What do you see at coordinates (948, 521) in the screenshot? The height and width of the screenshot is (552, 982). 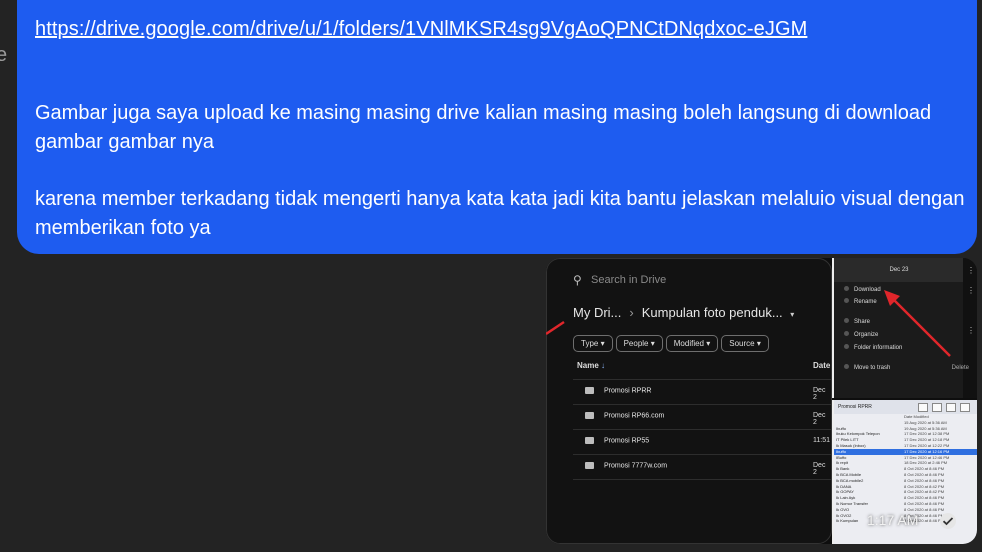 I see `read-receipt-icon` at bounding box center [948, 521].